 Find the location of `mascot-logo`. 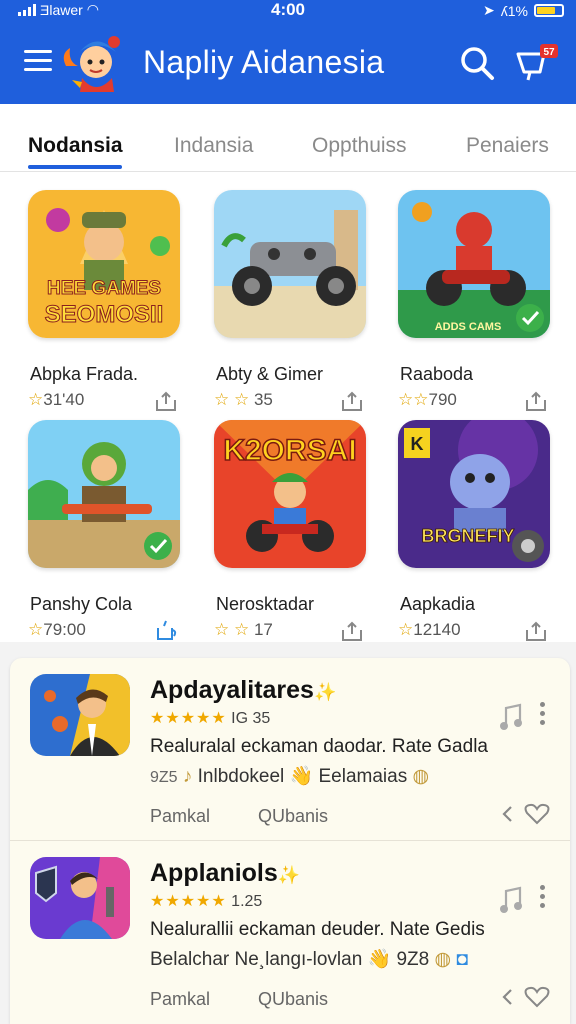

mascot-logo is located at coordinates (94, 62).